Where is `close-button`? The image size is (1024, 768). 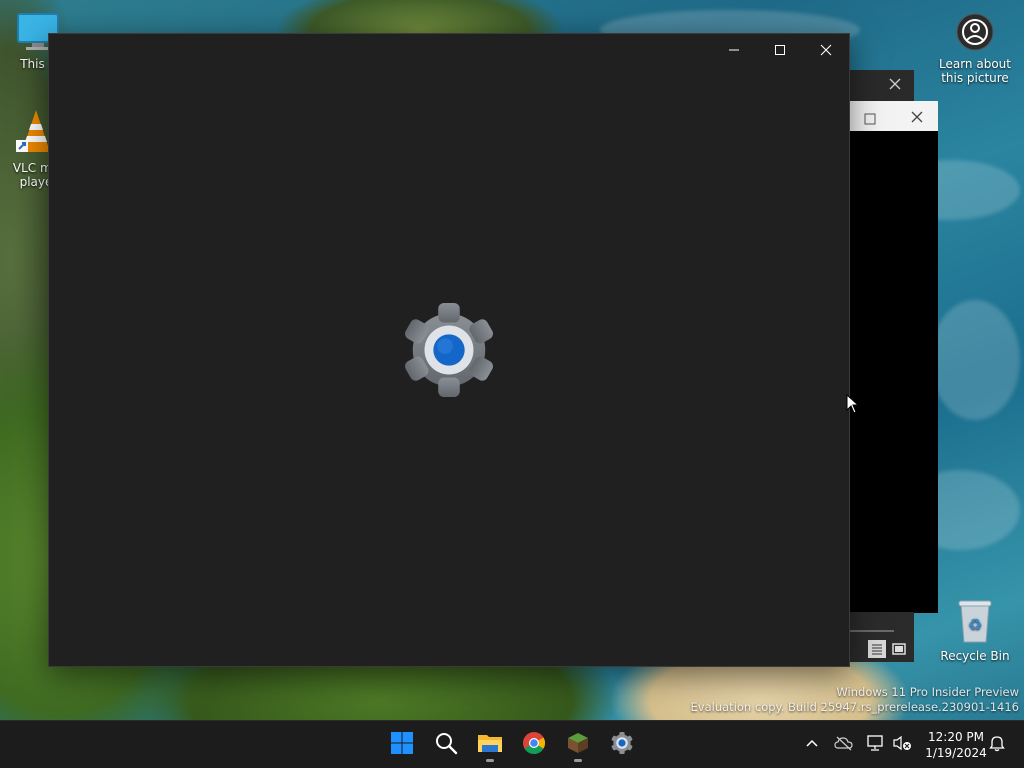
close-button is located at coordinates (826, 50).